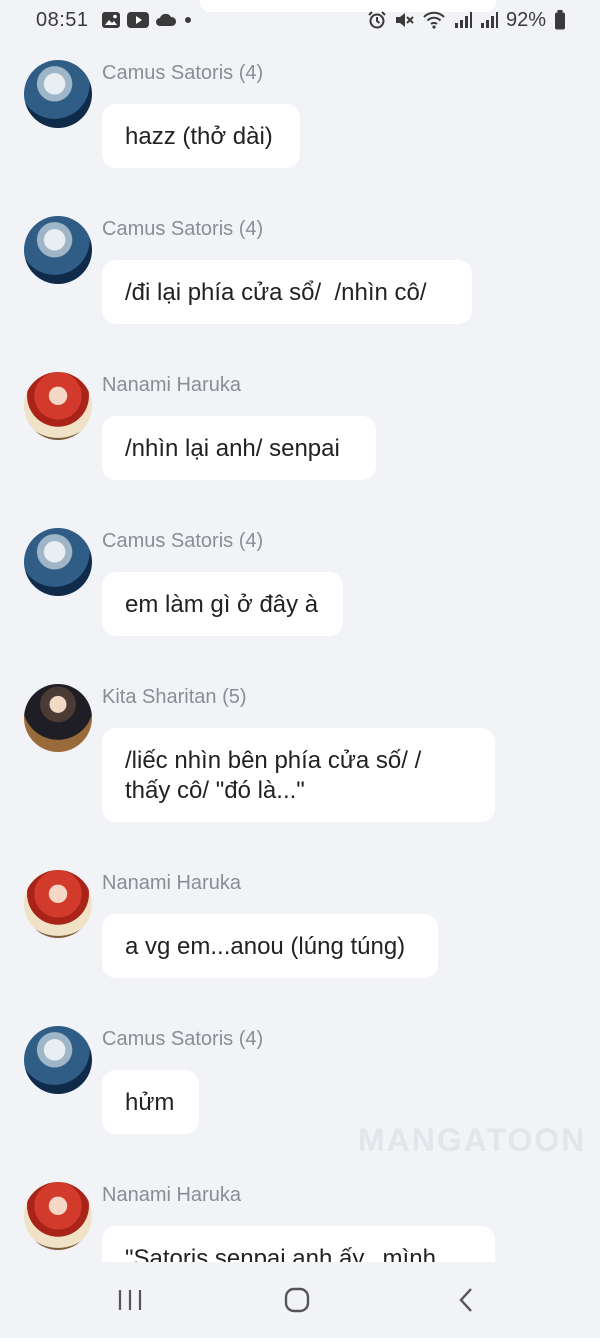 This screenshot has height=1338, width=600. Describe the element at coordinates (239, 448) in the screenshot. I see `message-bubble: /nhìn lại anh/ senpai` at that location.